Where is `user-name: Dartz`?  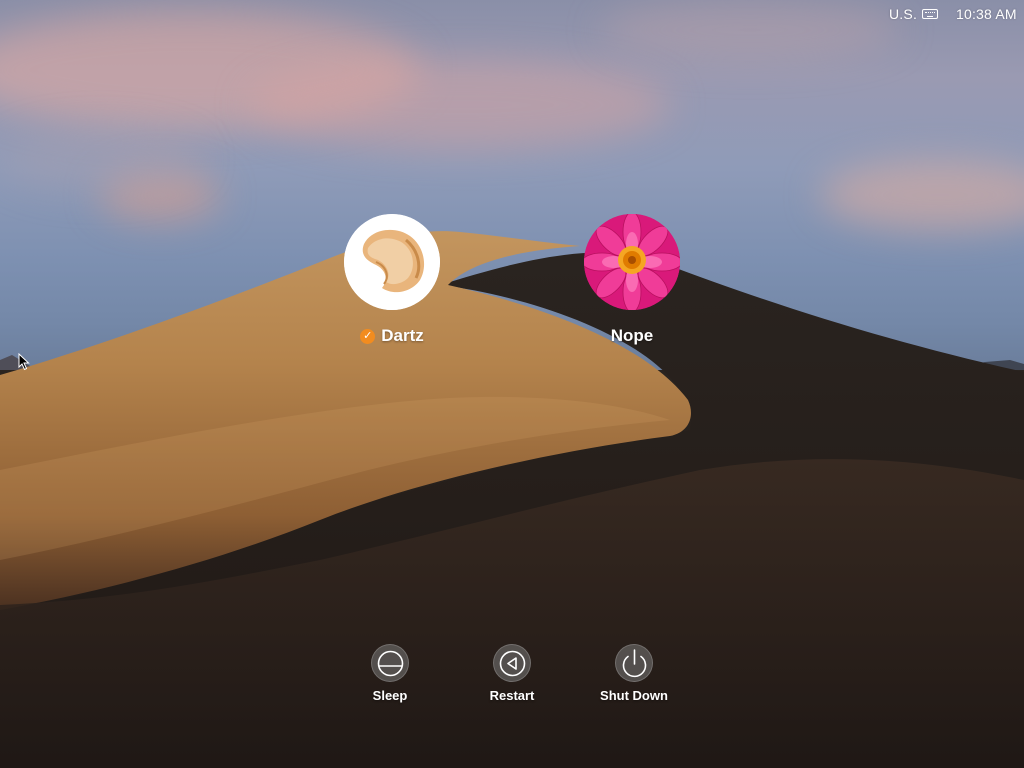
user-name: Dartz is located at coordinates (402, 335).